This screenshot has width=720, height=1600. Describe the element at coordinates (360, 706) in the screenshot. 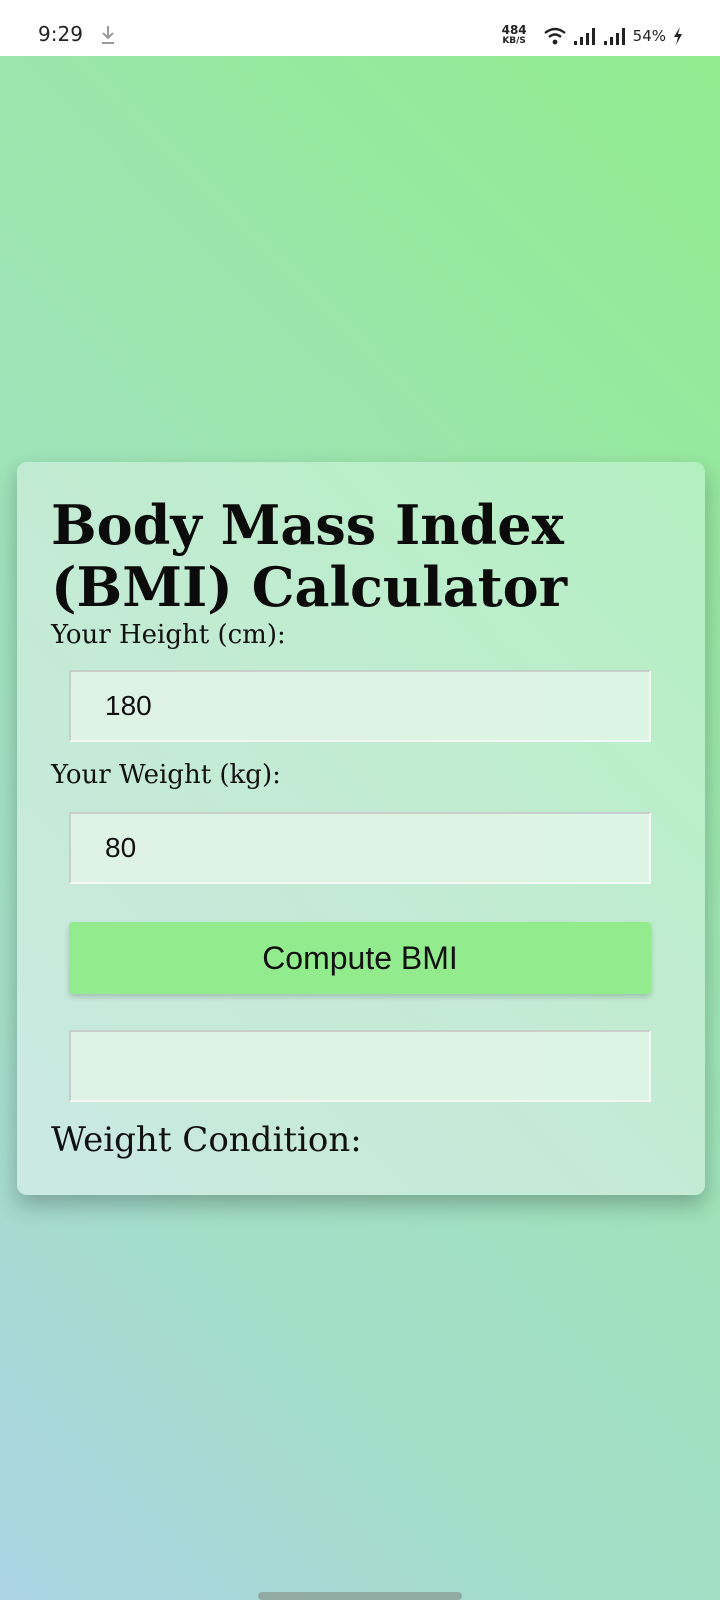

I see `height-input` at that location.